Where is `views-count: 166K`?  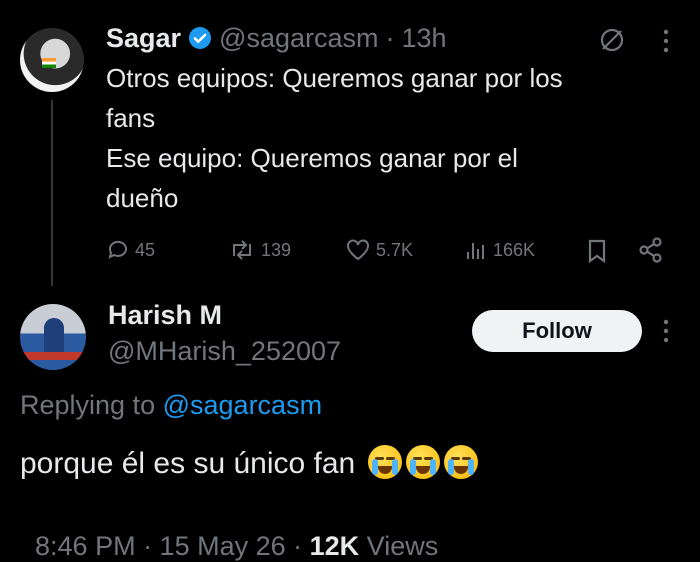 views-count: 166K is located at coordinates (514, 249).